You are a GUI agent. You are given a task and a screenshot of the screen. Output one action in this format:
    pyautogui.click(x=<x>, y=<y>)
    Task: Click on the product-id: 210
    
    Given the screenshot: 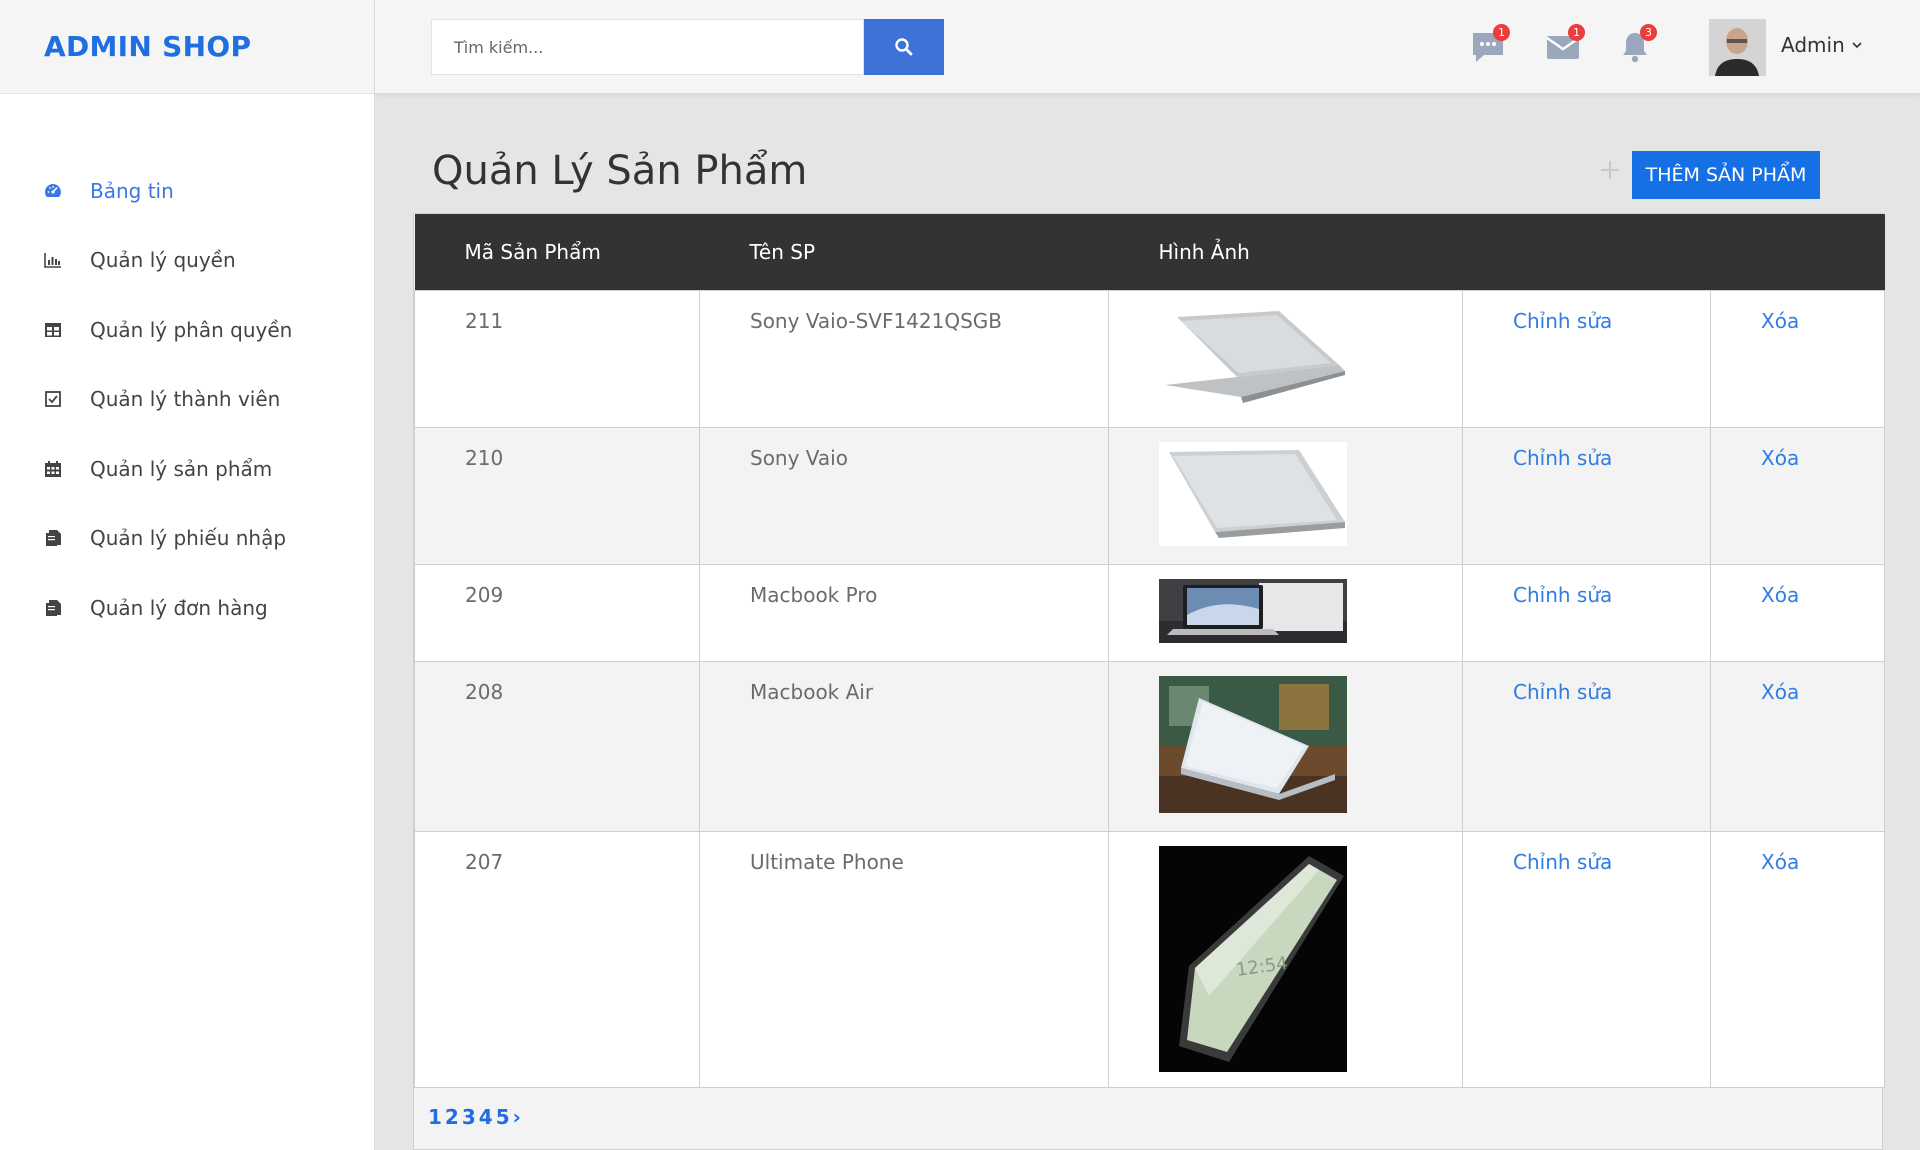 What is the action you would take?
    pyautogui.click(x=557, y=495)
    